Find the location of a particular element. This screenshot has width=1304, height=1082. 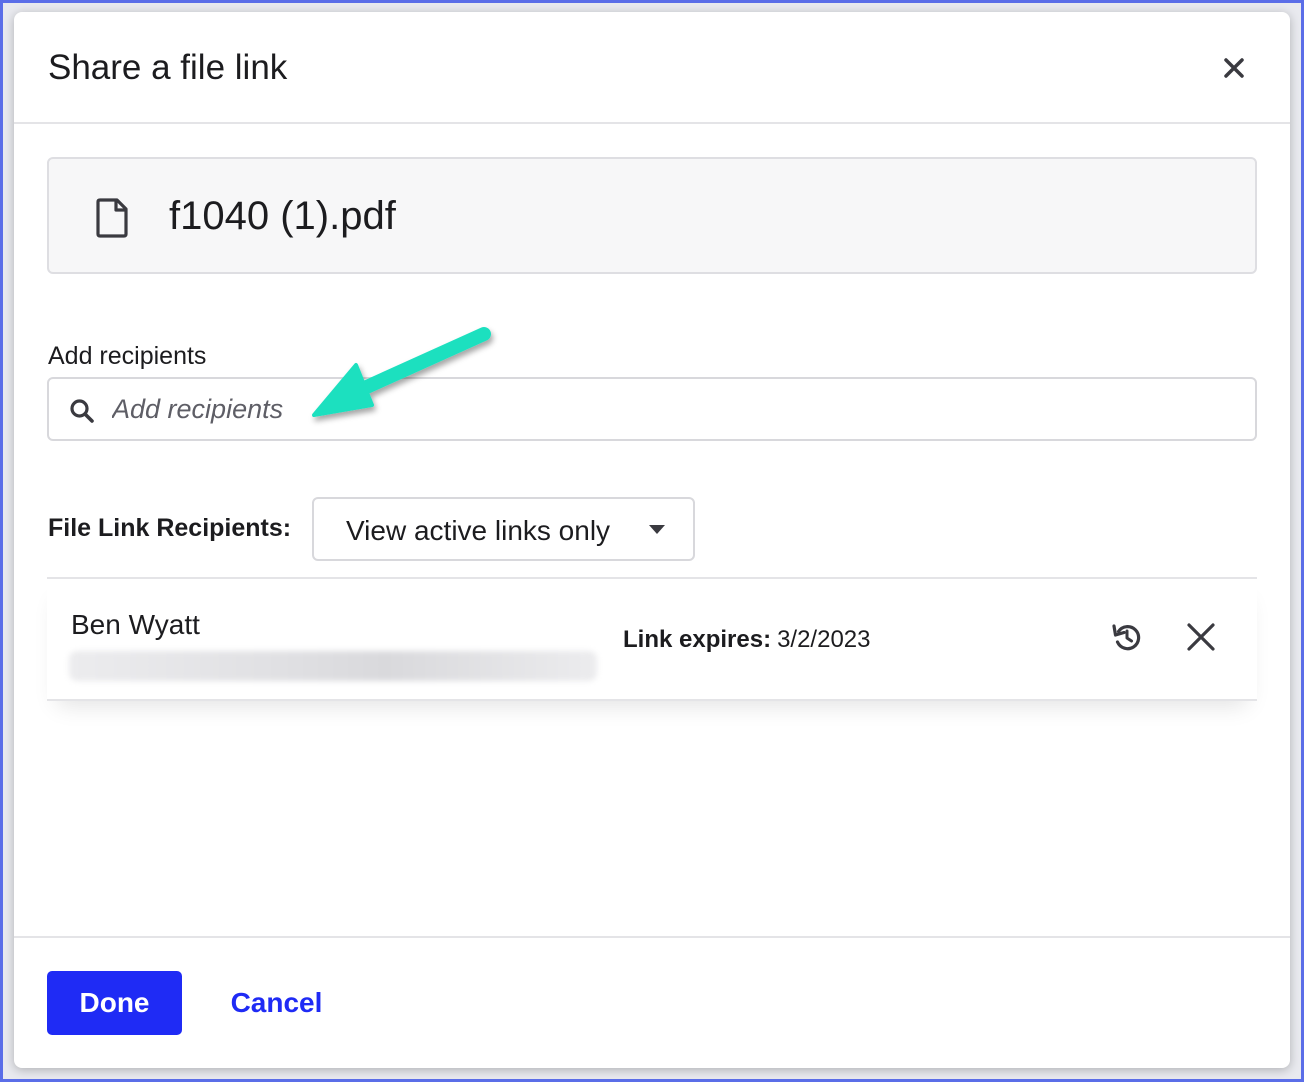

refresh-icon is located at coordinates (1126, 637).